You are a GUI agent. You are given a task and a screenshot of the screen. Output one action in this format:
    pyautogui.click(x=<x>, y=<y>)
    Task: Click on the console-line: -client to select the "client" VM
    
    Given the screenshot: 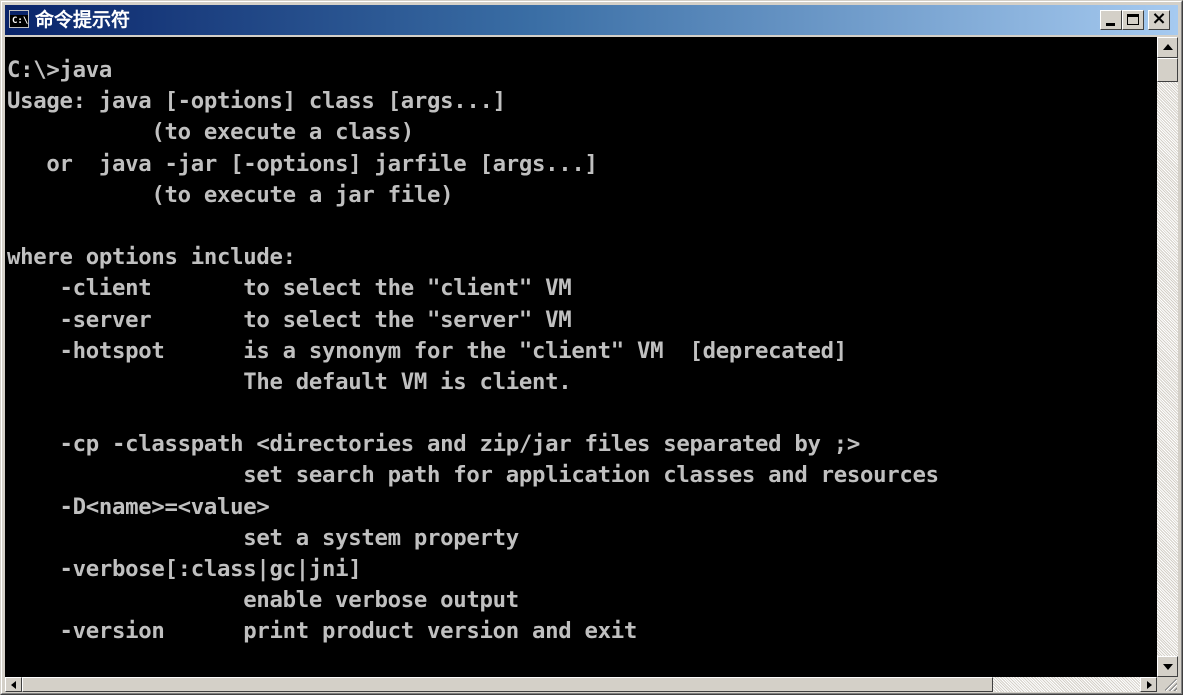 What is the action you would take?
    pyautogui.click(x=289, y=288)
    